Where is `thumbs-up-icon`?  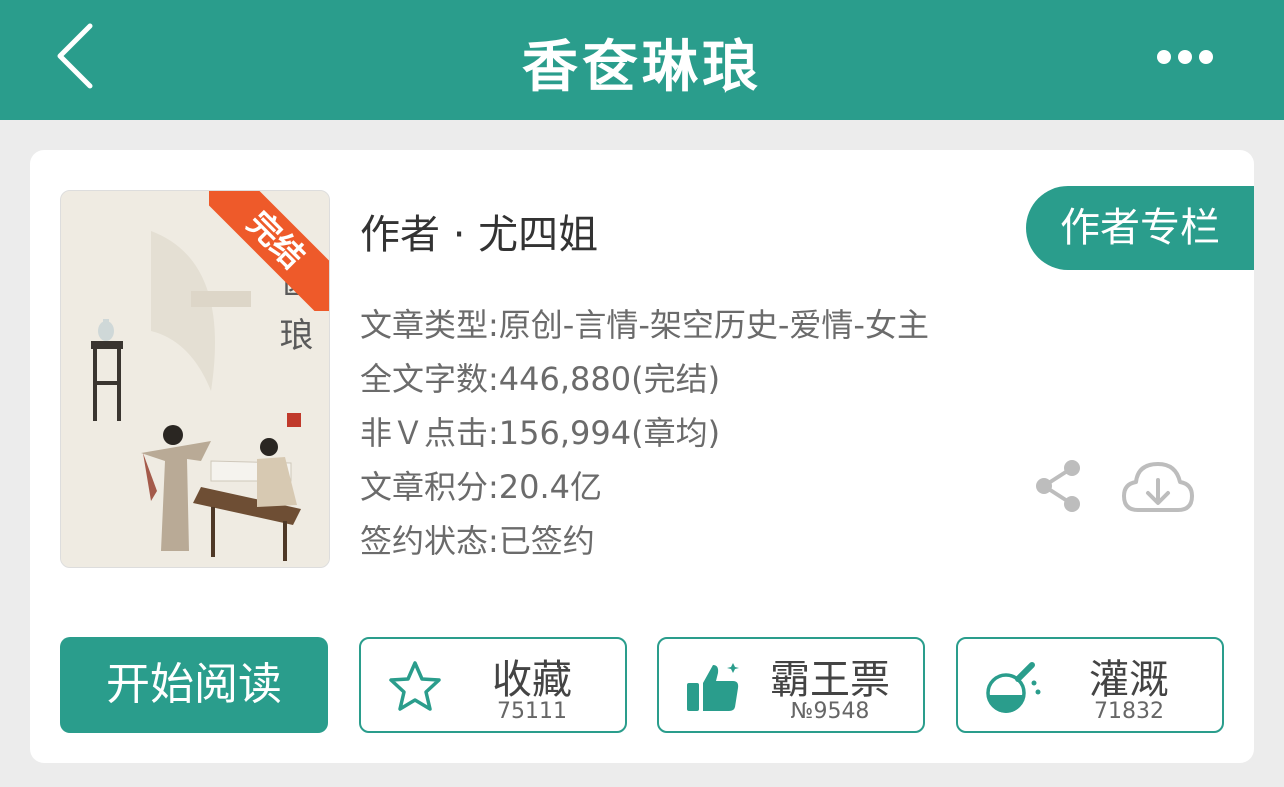
thumbs-up-icon is located at coordinates (713, 687).